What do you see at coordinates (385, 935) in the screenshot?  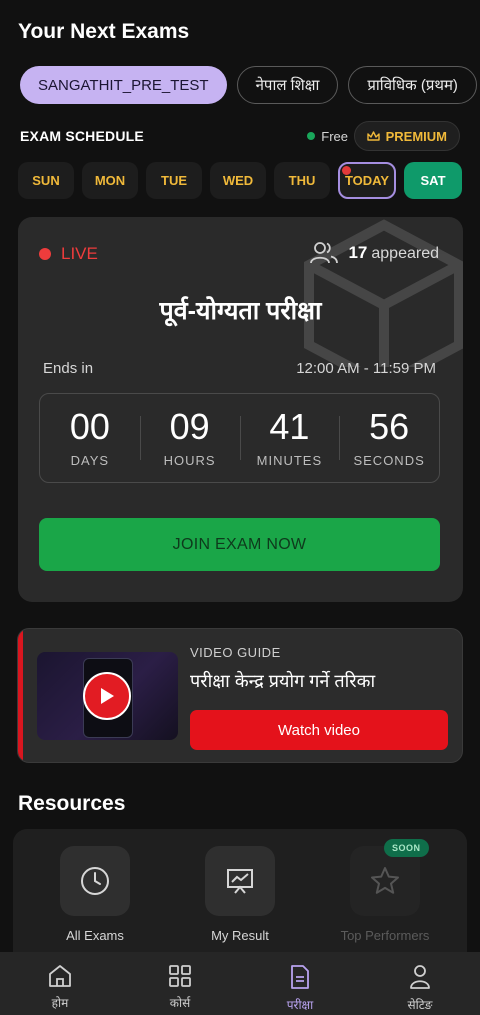 I see `resource-top-performers-label: Top Performers` at bounding box center [385, 935].